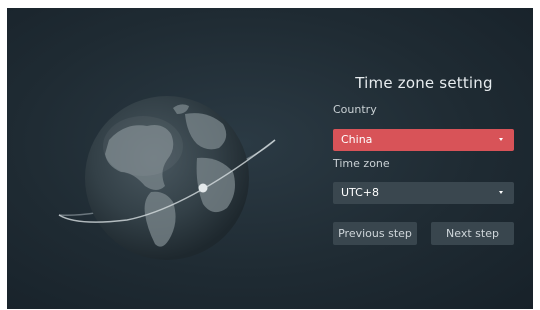 The image size is (540, 310). What do you see at coordinates (472, 233) in the screenshot?
I see `next-step-button: Next step` at bounding box center [472, 233].